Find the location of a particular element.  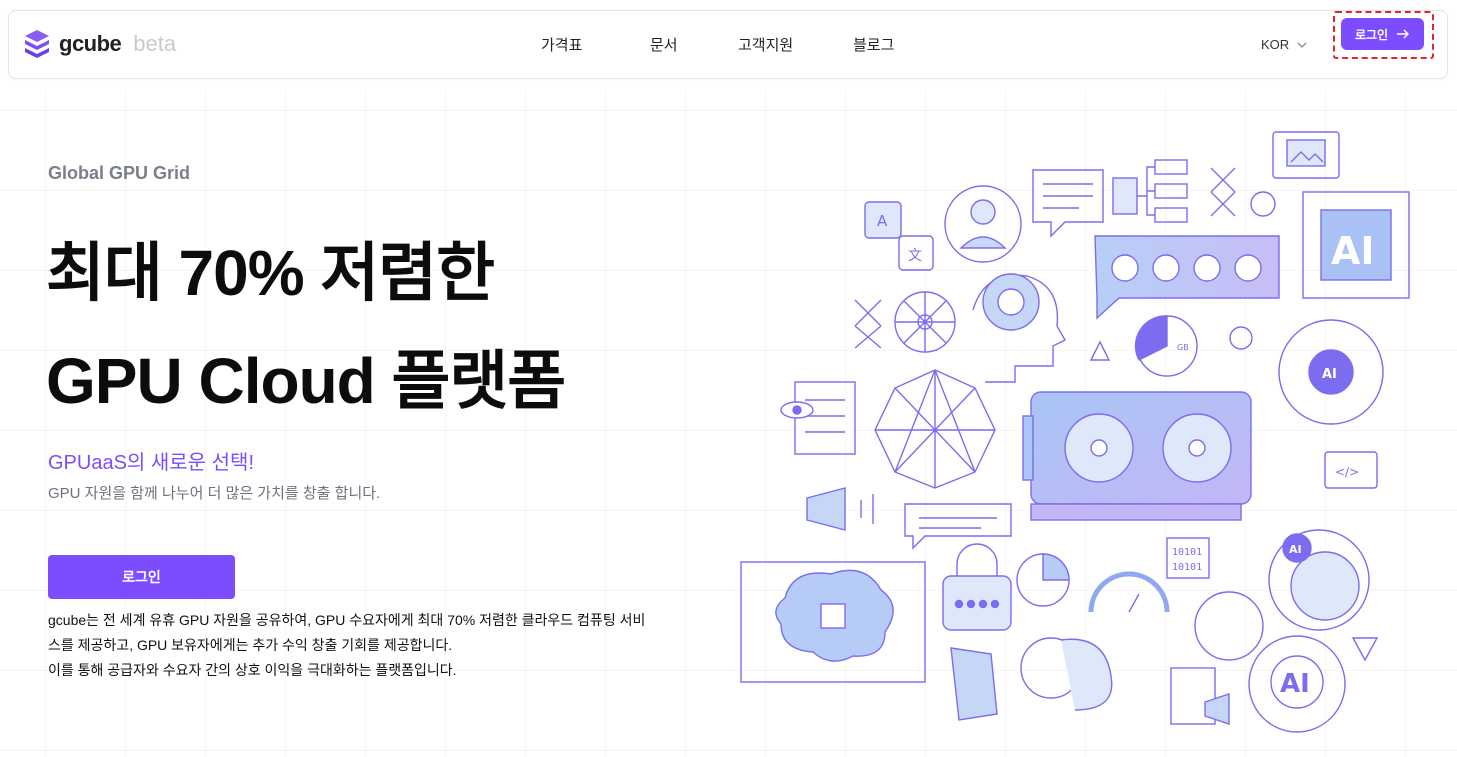

speedometer-icon is located at coordinates (1129, 592).